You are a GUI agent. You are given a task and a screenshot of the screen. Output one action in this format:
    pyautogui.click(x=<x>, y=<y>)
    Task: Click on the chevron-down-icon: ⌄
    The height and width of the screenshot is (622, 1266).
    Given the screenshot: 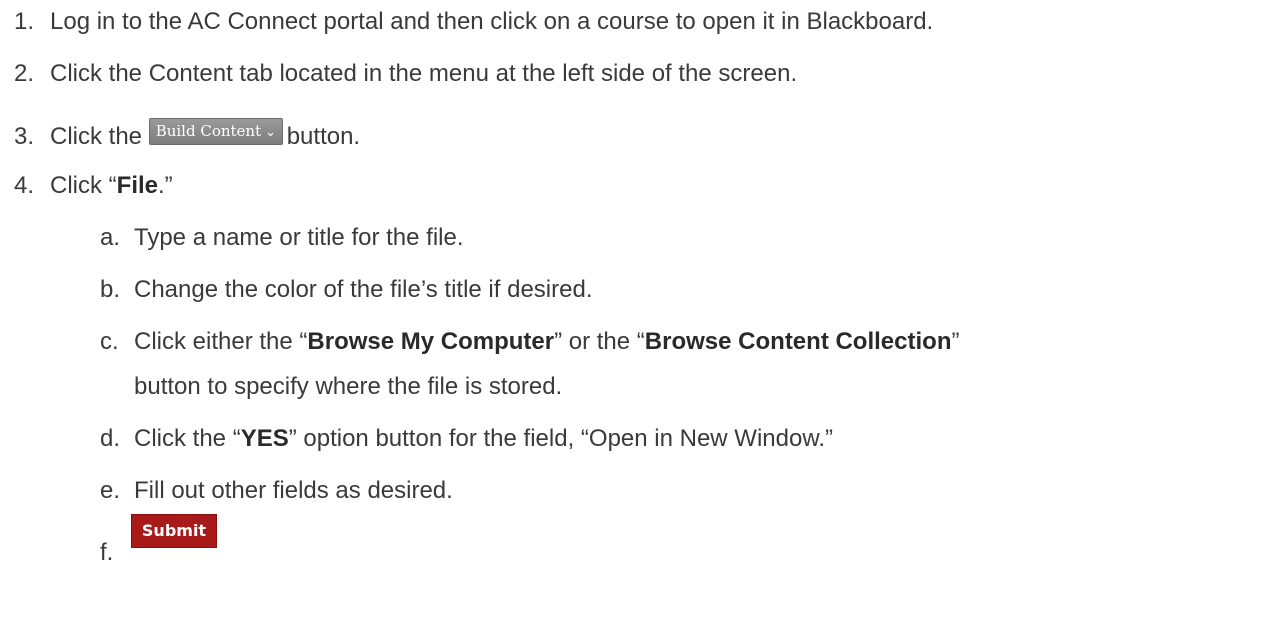 What is the action you would take?
    pyautogui.click(x=271, y=133)
    